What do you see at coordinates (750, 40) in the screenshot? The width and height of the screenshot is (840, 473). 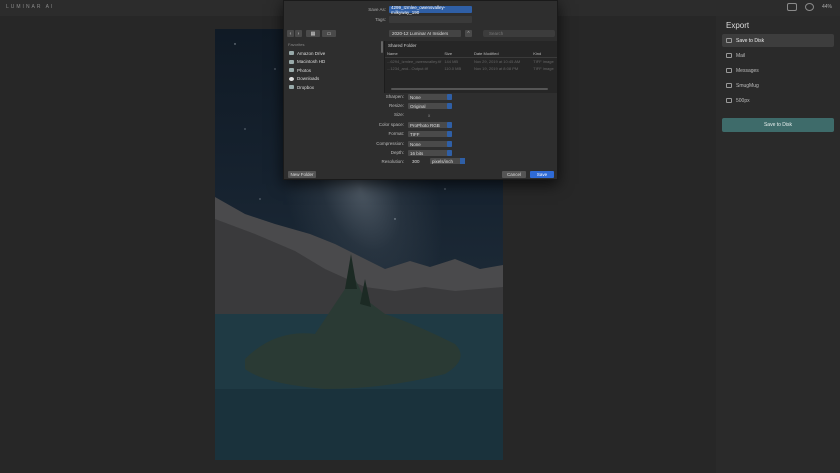 I see `export-option-label: Save to Disk` at bounding box center [750, 40].